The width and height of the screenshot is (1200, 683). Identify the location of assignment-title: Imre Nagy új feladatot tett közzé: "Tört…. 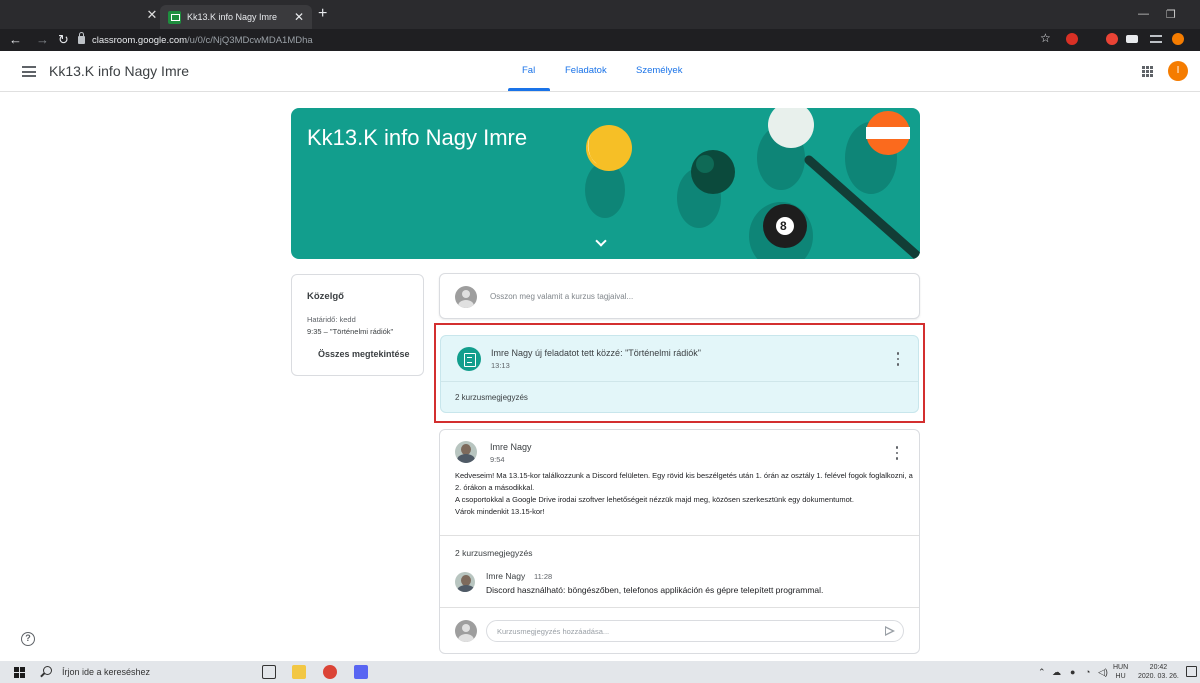
(596, 353).